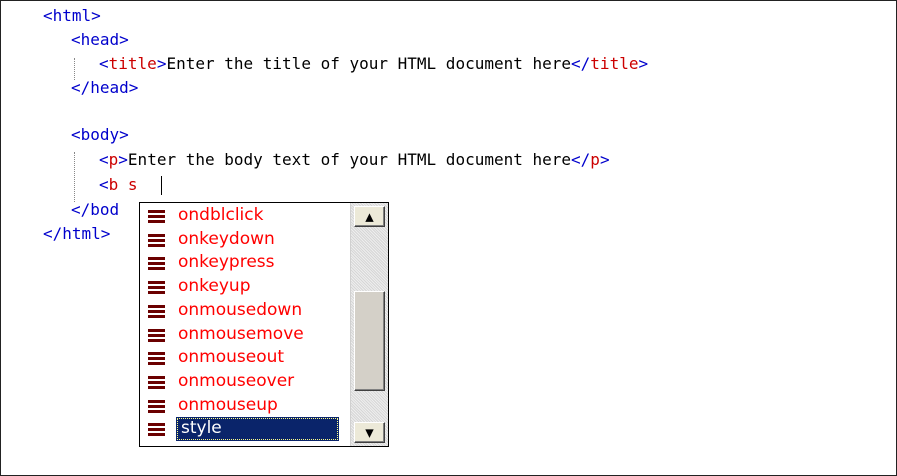 The image size is (897, 476). I want to click on autocomplete-item: onkeypress, so click(244, 263).